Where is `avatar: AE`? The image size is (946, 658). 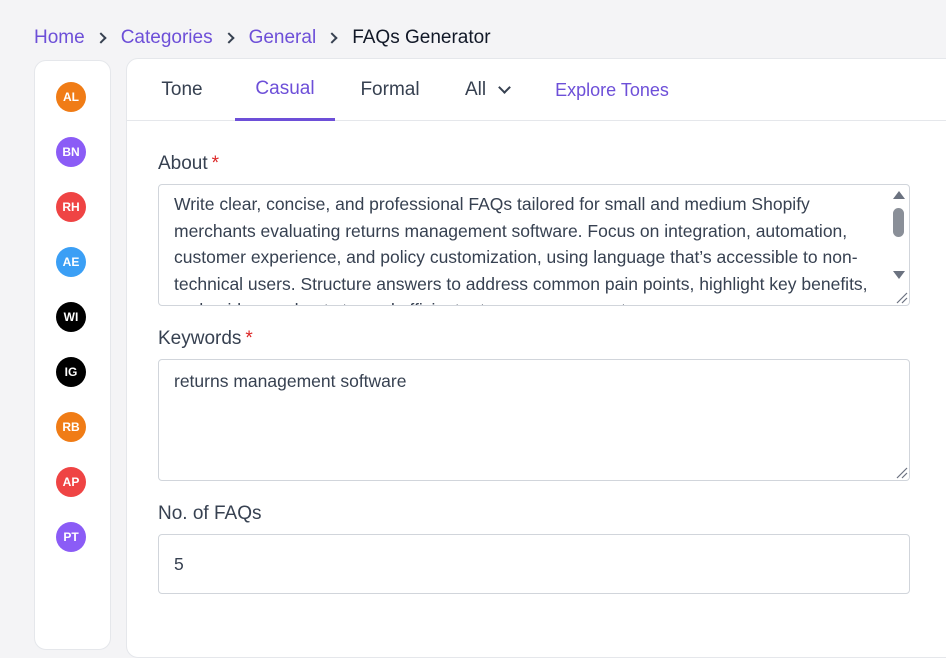 avatar: AE is located at coordinates (71, 262).